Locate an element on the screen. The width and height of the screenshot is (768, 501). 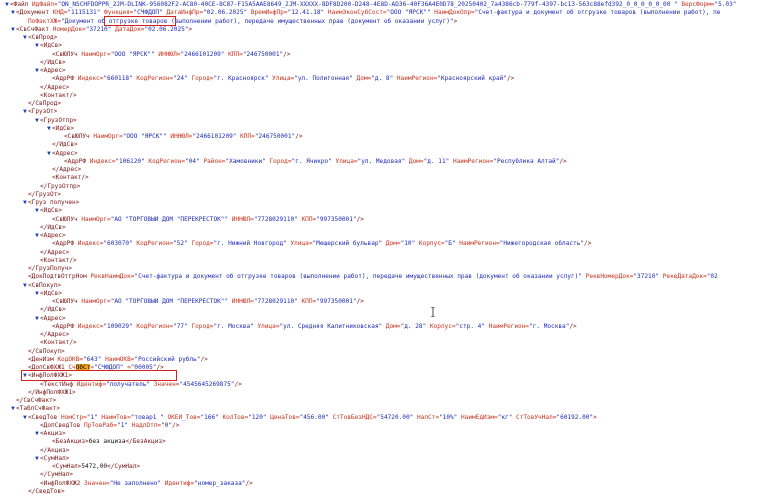
xml-line: ▼<ИдСв> is located at coordinates (384, 294).